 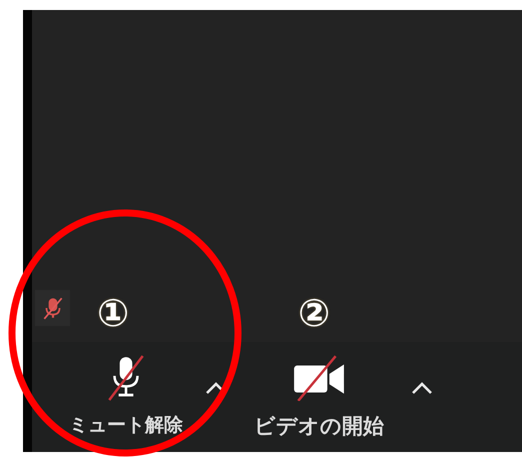 What do you see at coordinates (422, 388) in the screenshot?
I see `caret-icon` at bounding box center [422, 388].